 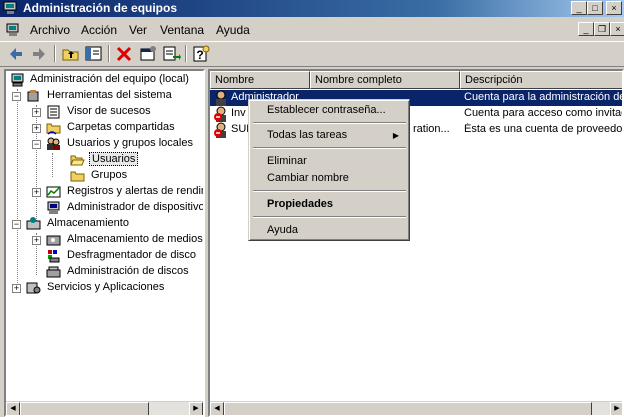 I want to click on tree-item-label: Visor de sucesos, so click(x=109, y=111).